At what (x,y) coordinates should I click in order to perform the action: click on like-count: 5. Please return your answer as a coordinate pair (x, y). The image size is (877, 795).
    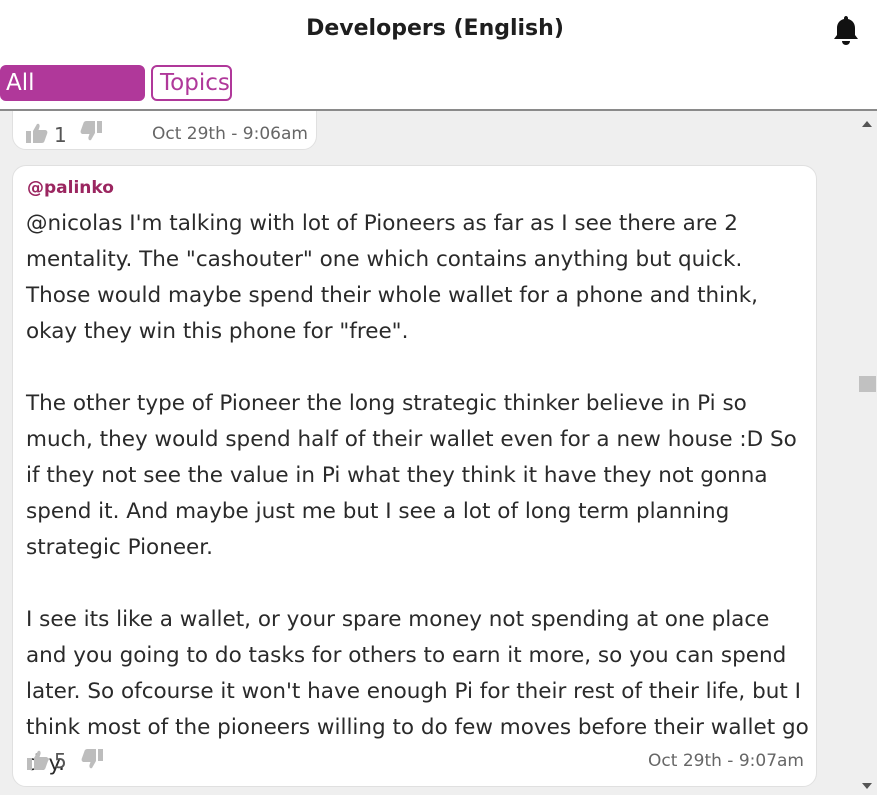
    Looking at the image, I should click on (60, 761).